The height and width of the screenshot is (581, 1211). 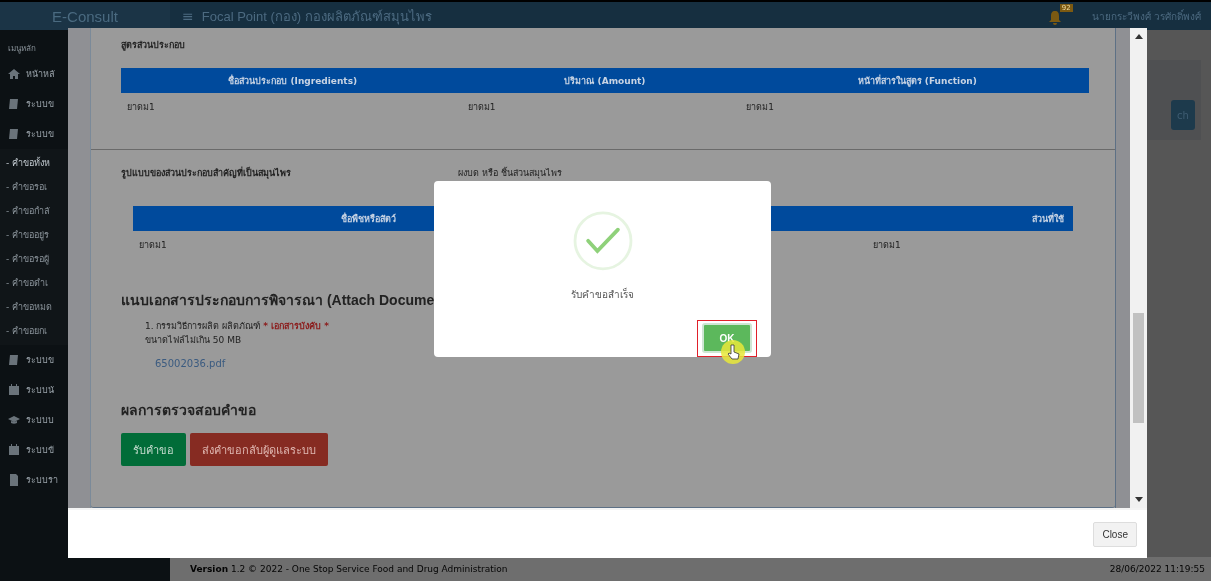 I want to click on document-label: 1. กรรมวิธีการผลิต ผลิตภัณฑ์ * เอกสารบังคับ *, so click(x=237, y=326).